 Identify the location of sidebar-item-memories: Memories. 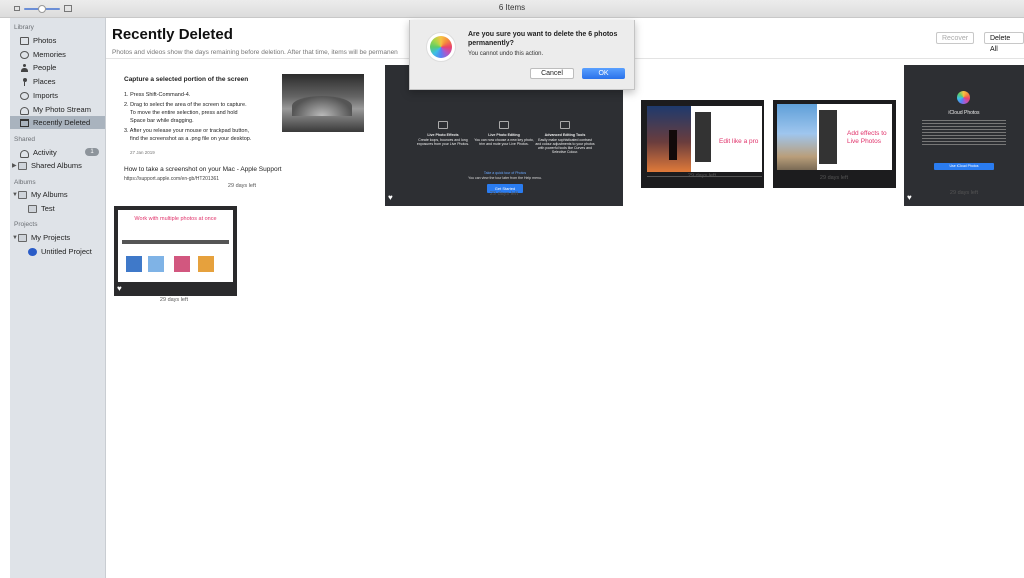
(57, 54).